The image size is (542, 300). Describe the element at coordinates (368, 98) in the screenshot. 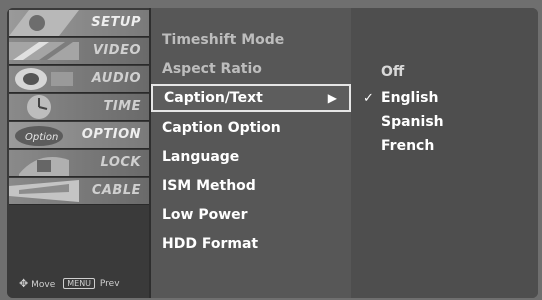

I see `checkmark-icon: ✓` at that location.